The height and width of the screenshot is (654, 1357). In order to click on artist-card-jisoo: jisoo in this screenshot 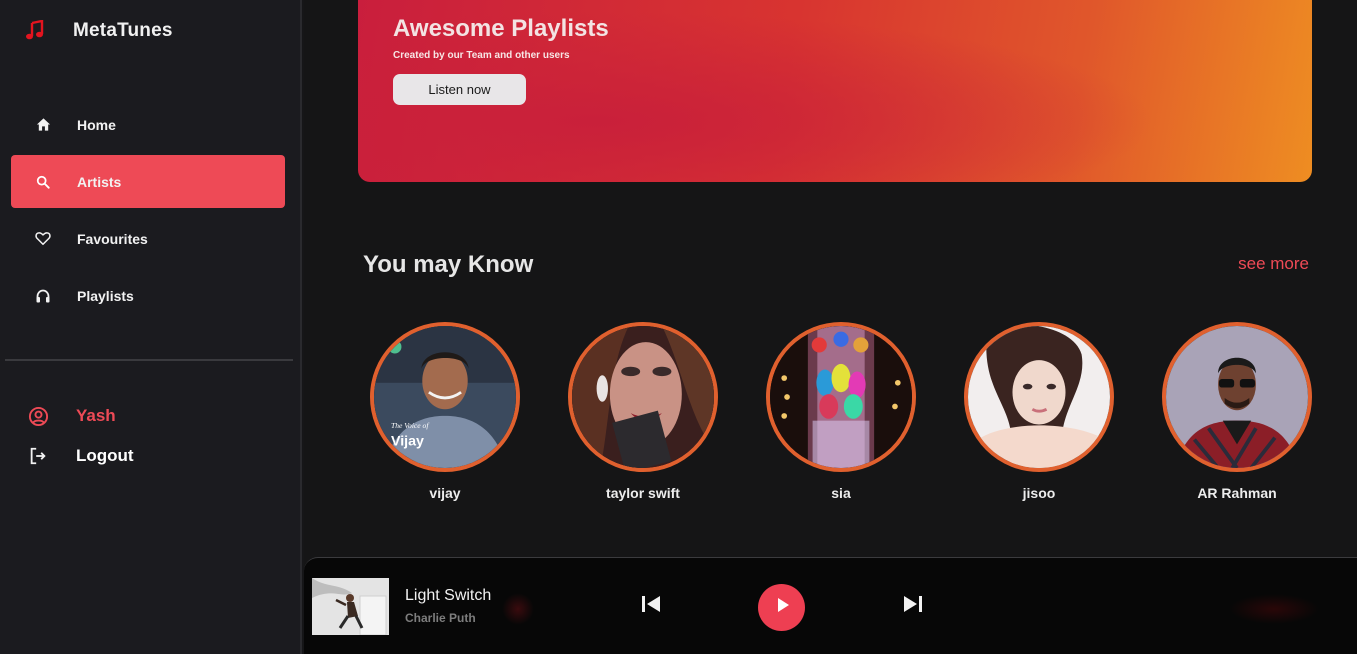, I will do `click(1039, 411)`.